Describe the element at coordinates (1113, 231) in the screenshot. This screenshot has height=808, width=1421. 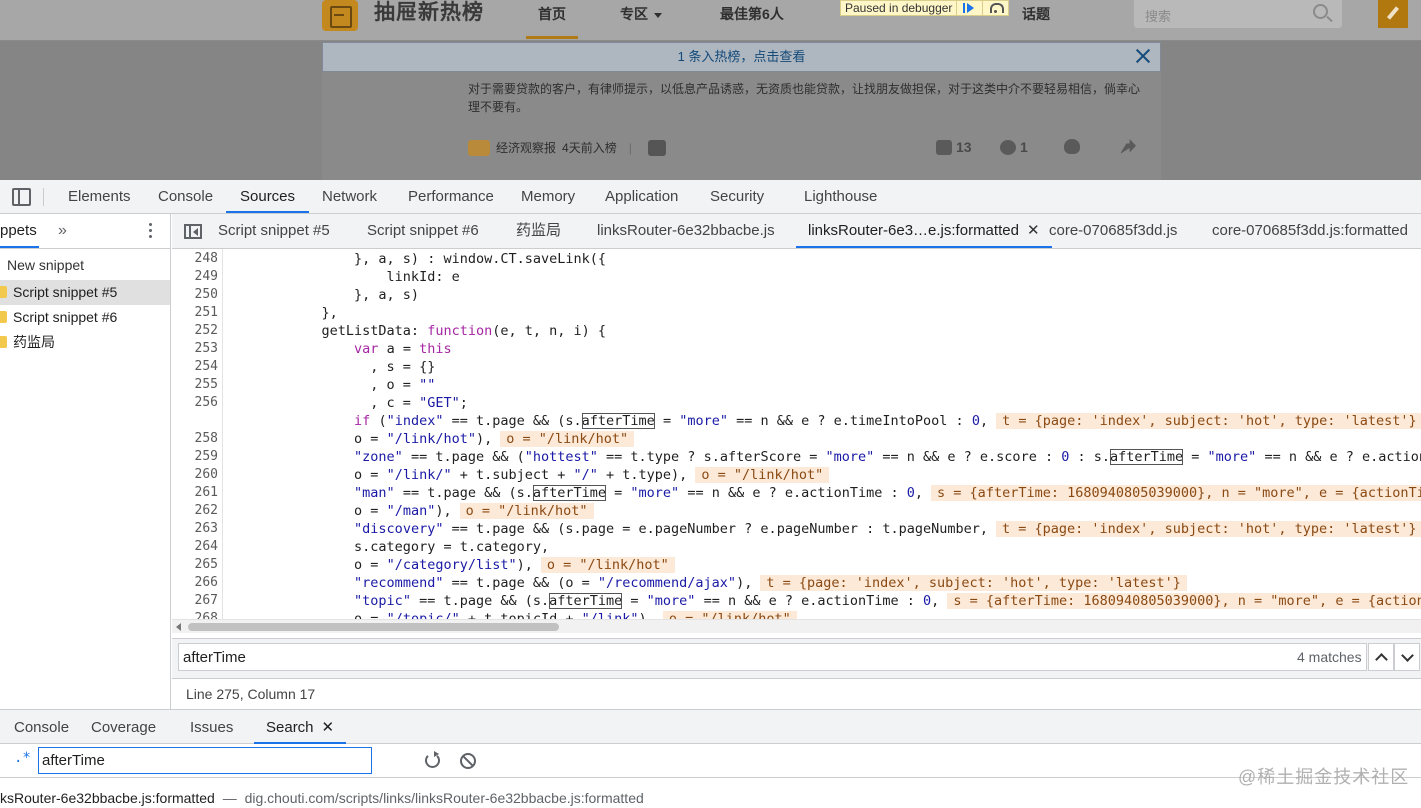
I see `file-tab: core-070685f3dd.js` at that location.